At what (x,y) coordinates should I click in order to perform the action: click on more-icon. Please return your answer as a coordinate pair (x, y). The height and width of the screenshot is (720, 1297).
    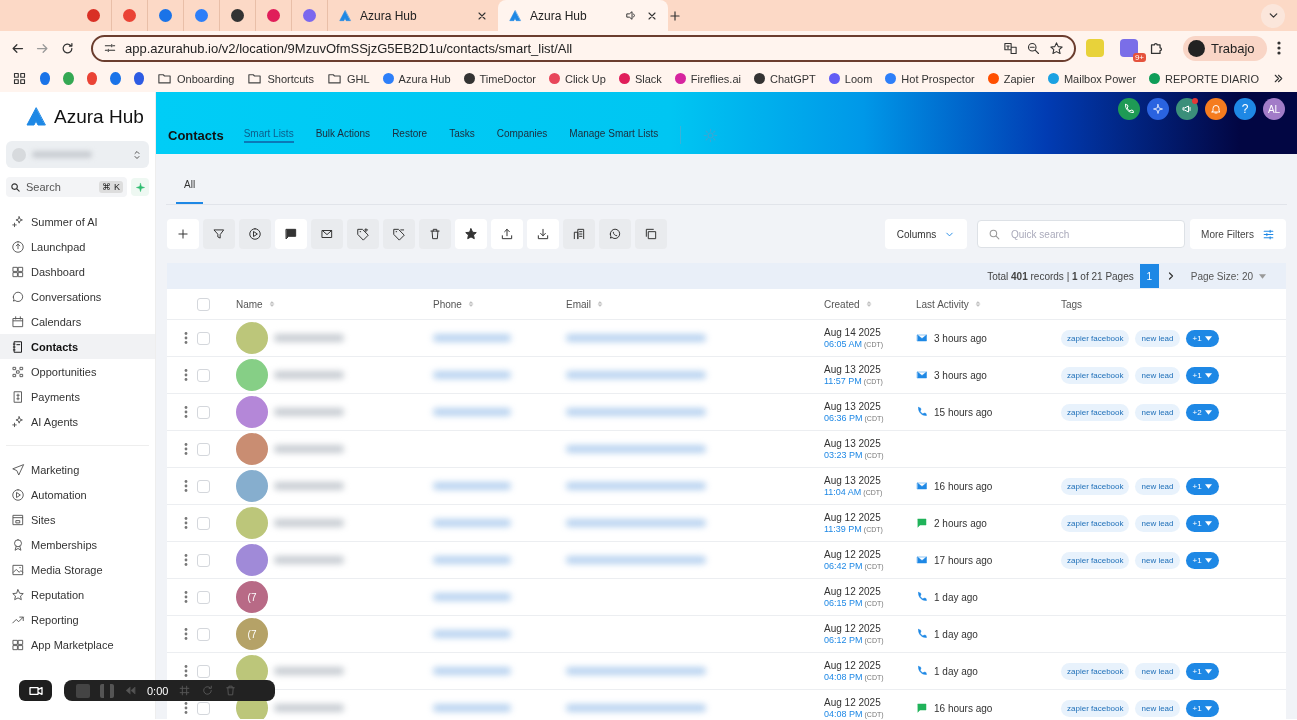
    Looking at the image, I should click on (1278, 48).